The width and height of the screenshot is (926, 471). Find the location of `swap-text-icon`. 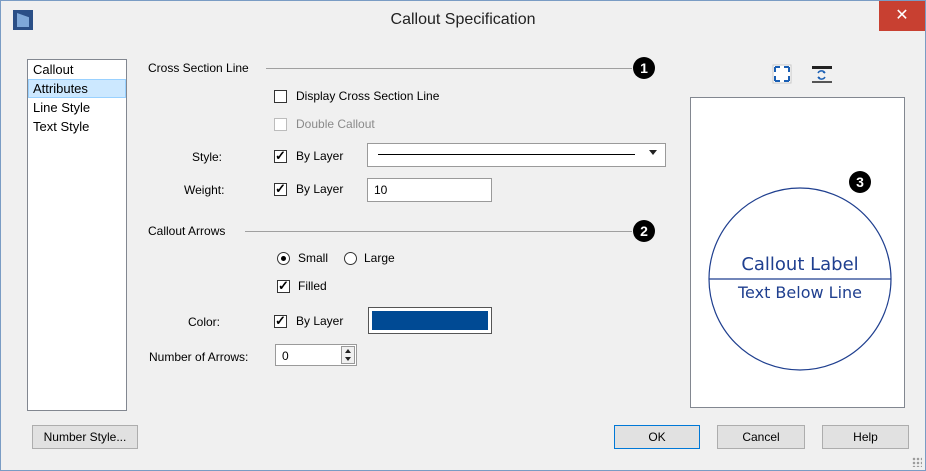

swap-text-icon is located at coordinates (822, 74).